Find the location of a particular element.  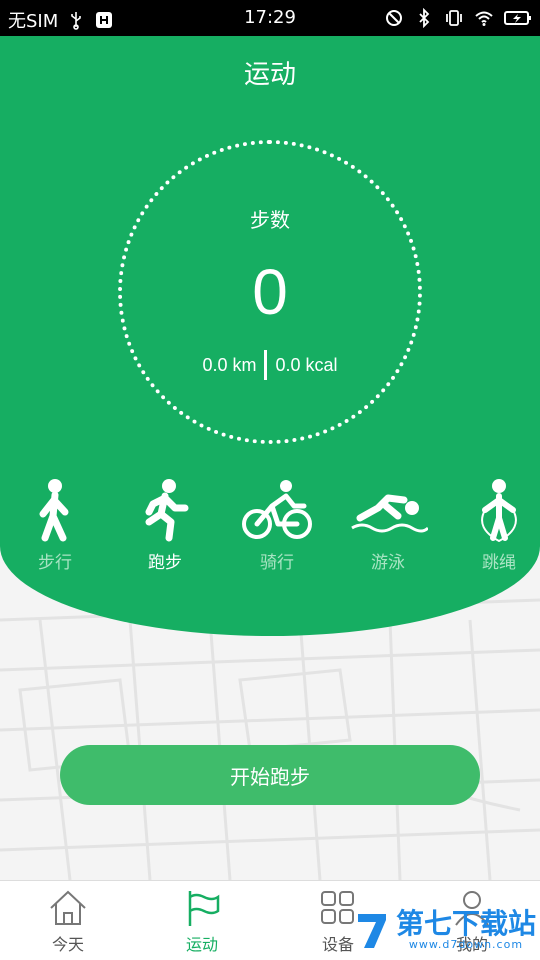

tab-today: 今天 is located at coordinates (68, 922).